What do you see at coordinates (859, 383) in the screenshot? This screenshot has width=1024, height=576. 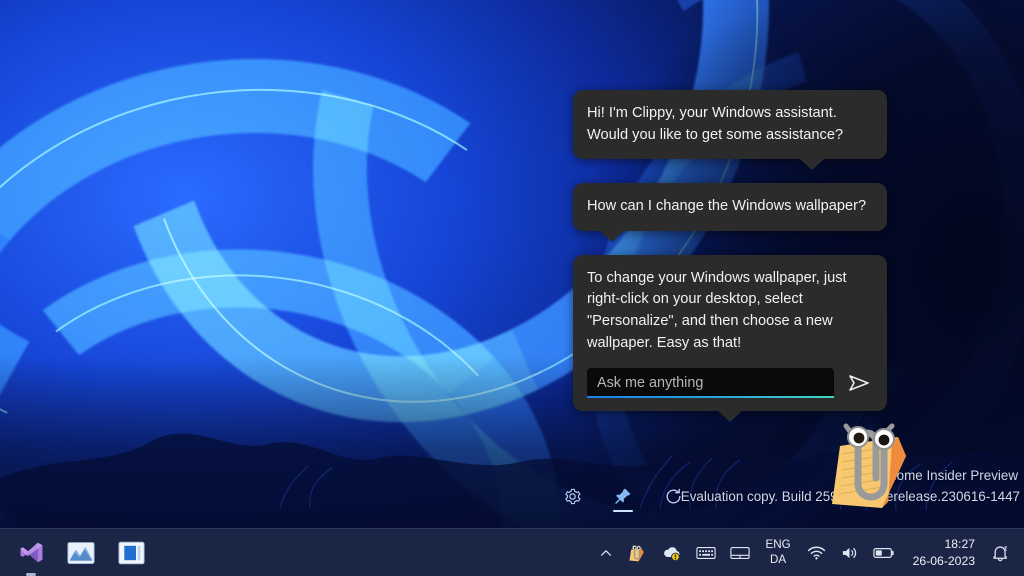 I see `send-paper-plane-icon` at bounding box center [859, 383].